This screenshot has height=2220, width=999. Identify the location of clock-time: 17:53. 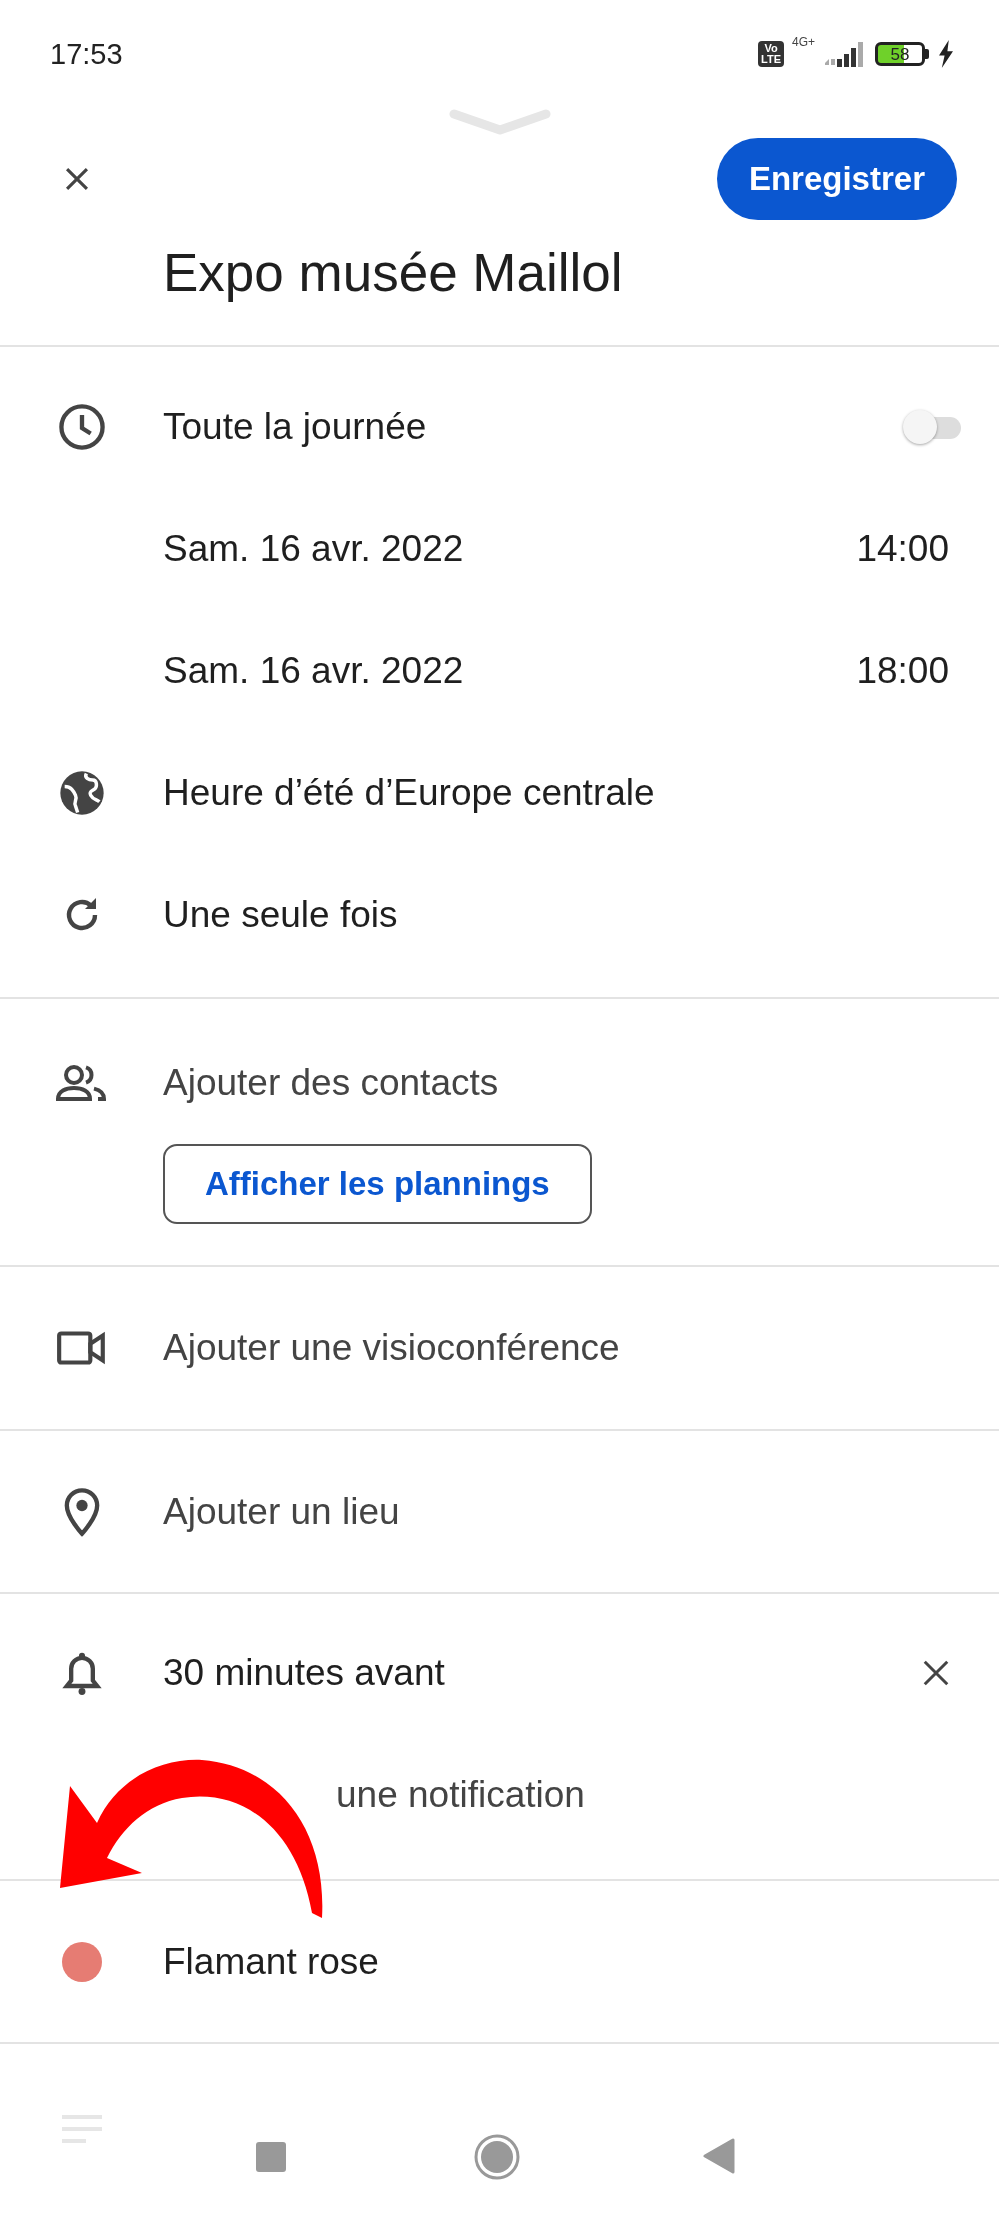
(87, 54).